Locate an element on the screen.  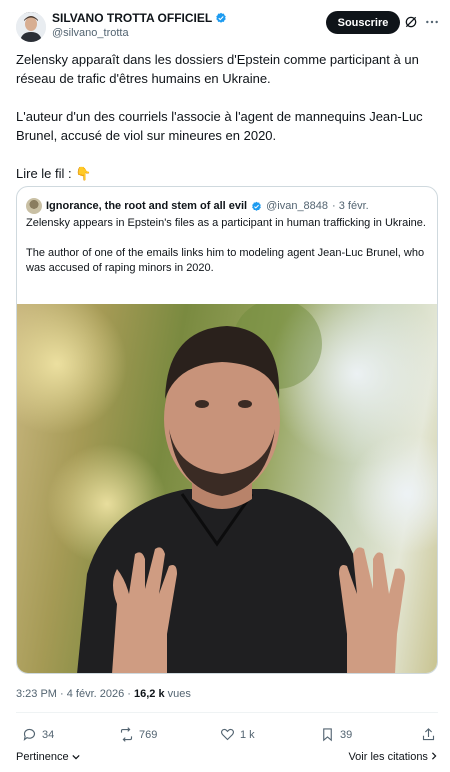
view-quotes-link: Voir les citations is located at coordinates (392, 757).